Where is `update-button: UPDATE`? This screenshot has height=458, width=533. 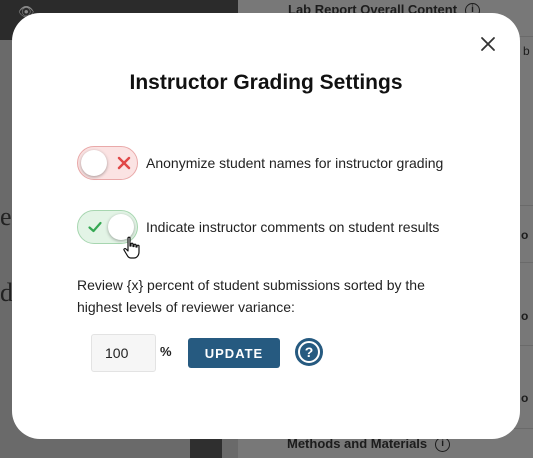 update-button: UPDATE is located at coordinates (234, 353).